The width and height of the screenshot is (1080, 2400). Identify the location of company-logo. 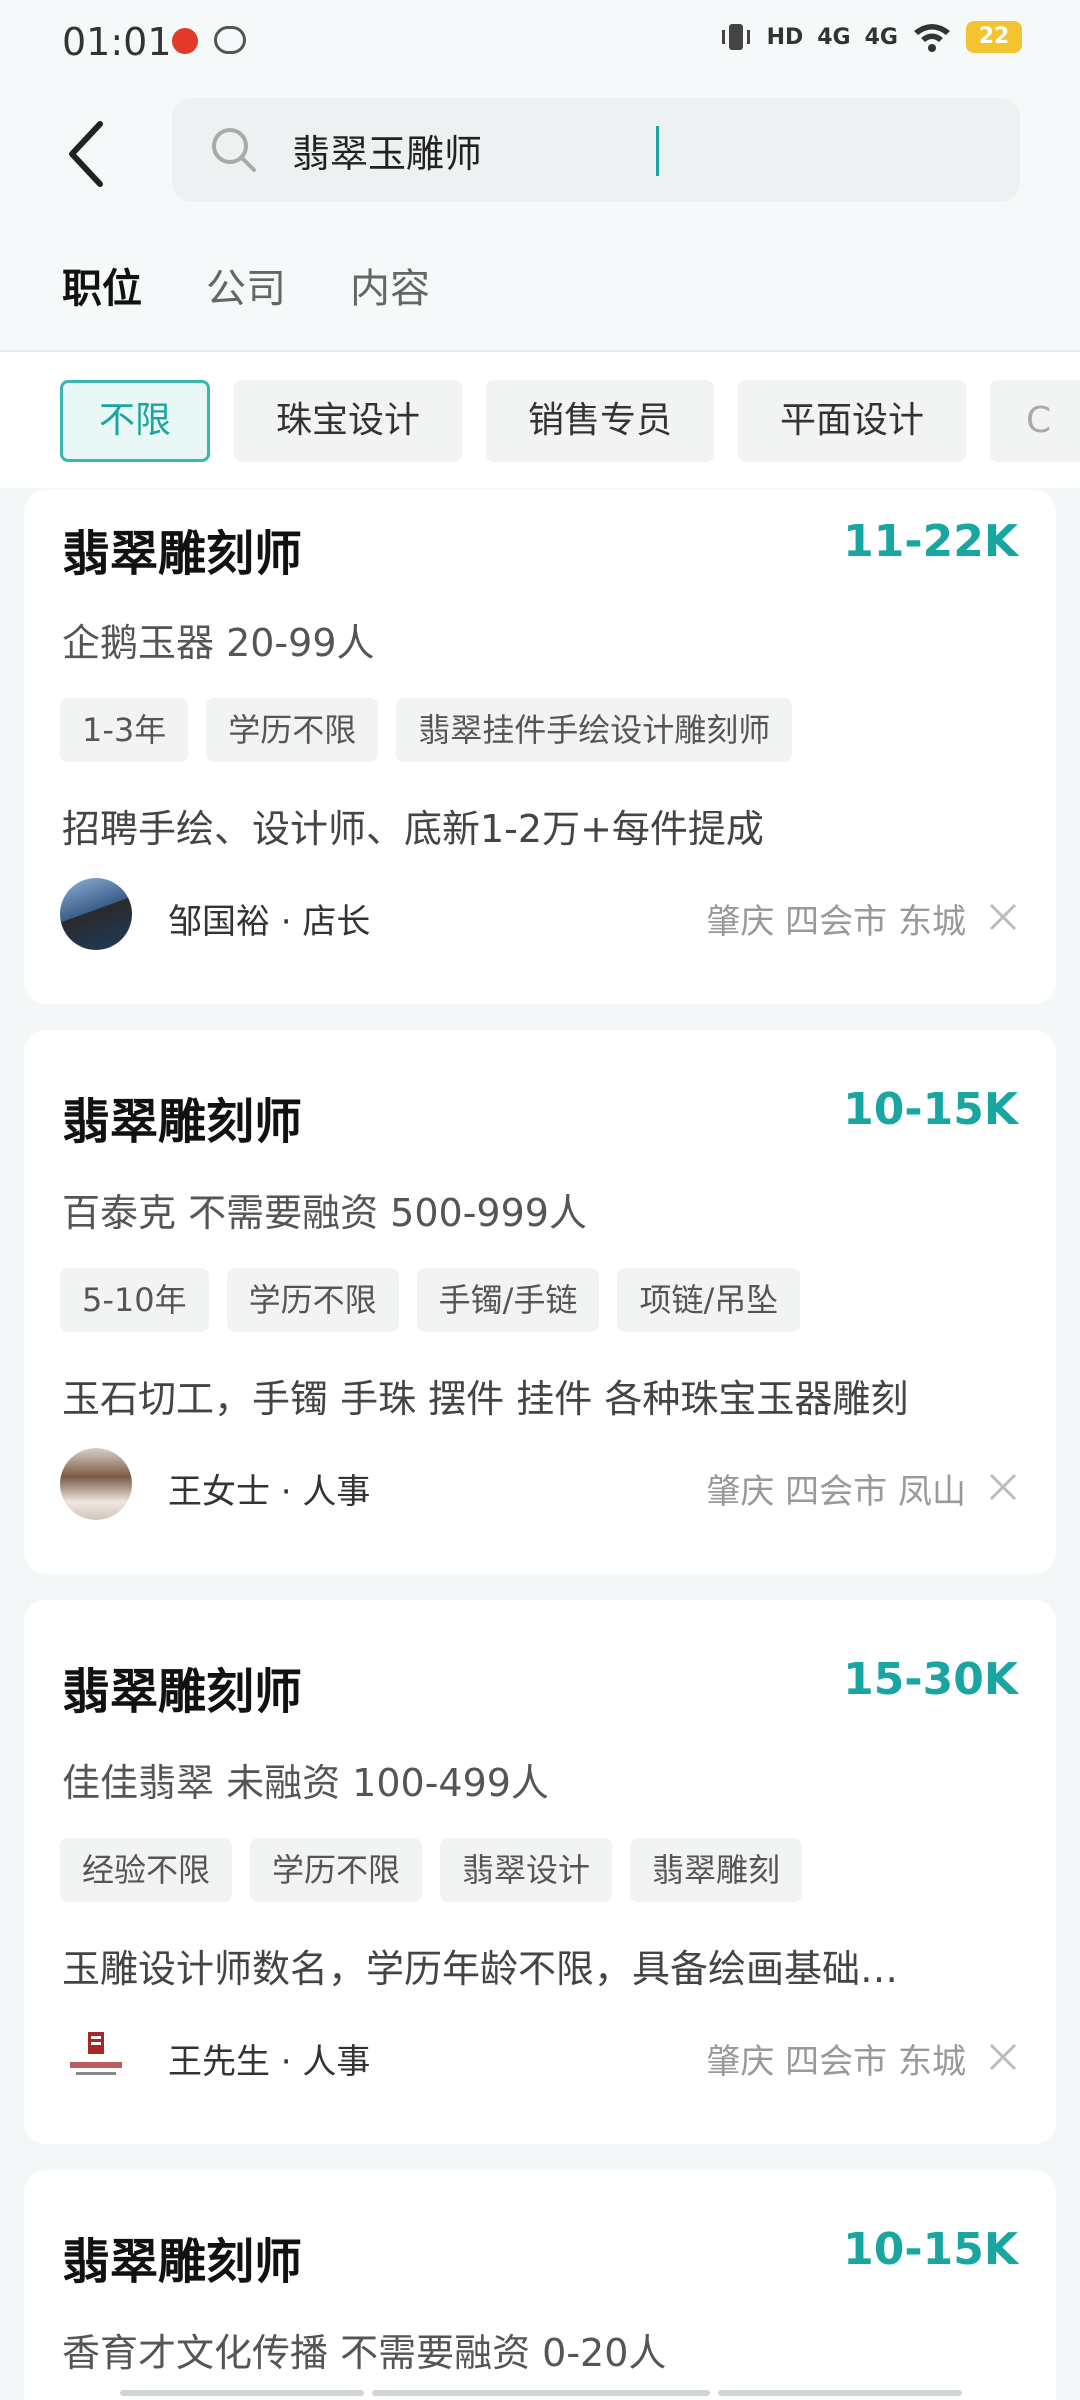
(96, 2054).